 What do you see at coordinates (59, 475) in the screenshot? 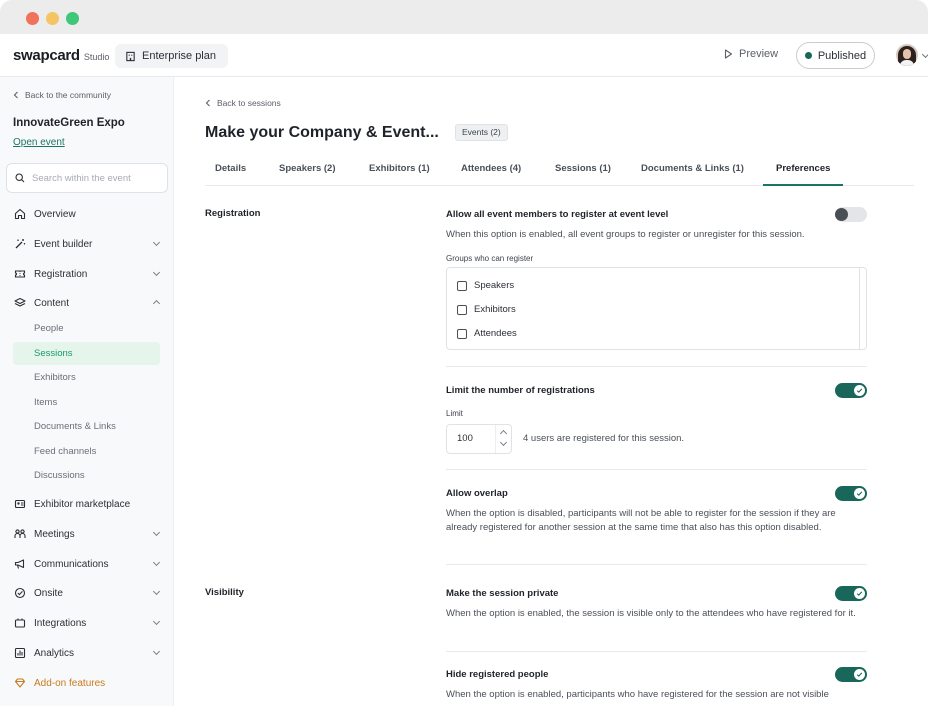
I see `sidebar-subitem-discussions: Discussions` at bounding box center [59, 475].